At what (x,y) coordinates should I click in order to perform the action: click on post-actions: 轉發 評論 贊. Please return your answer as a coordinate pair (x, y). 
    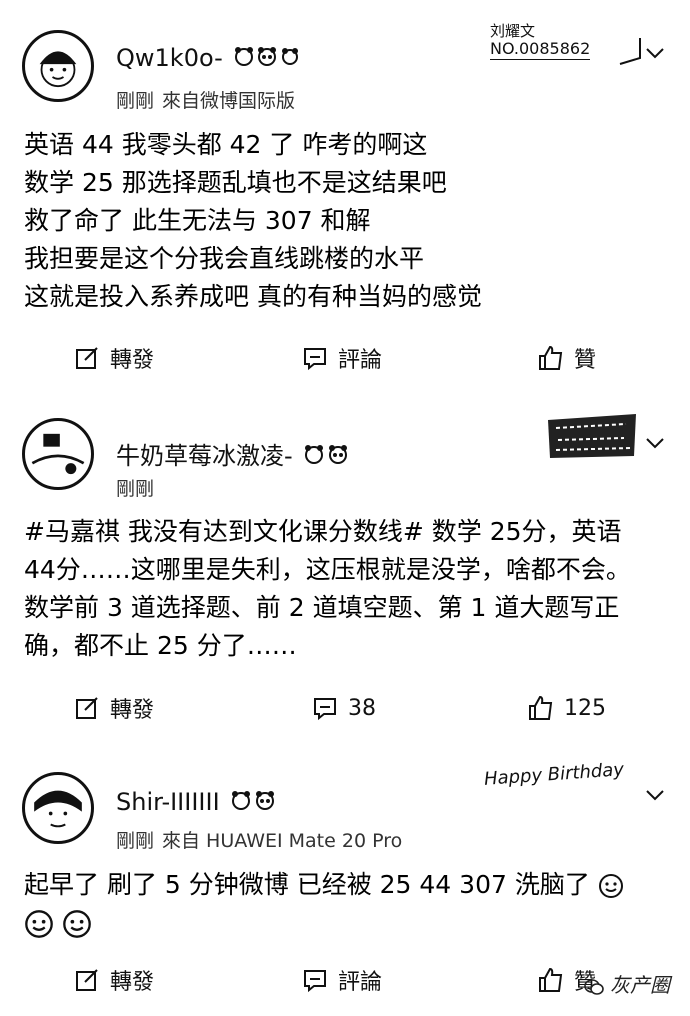
    Looking at the image, I should click on (345, 358).